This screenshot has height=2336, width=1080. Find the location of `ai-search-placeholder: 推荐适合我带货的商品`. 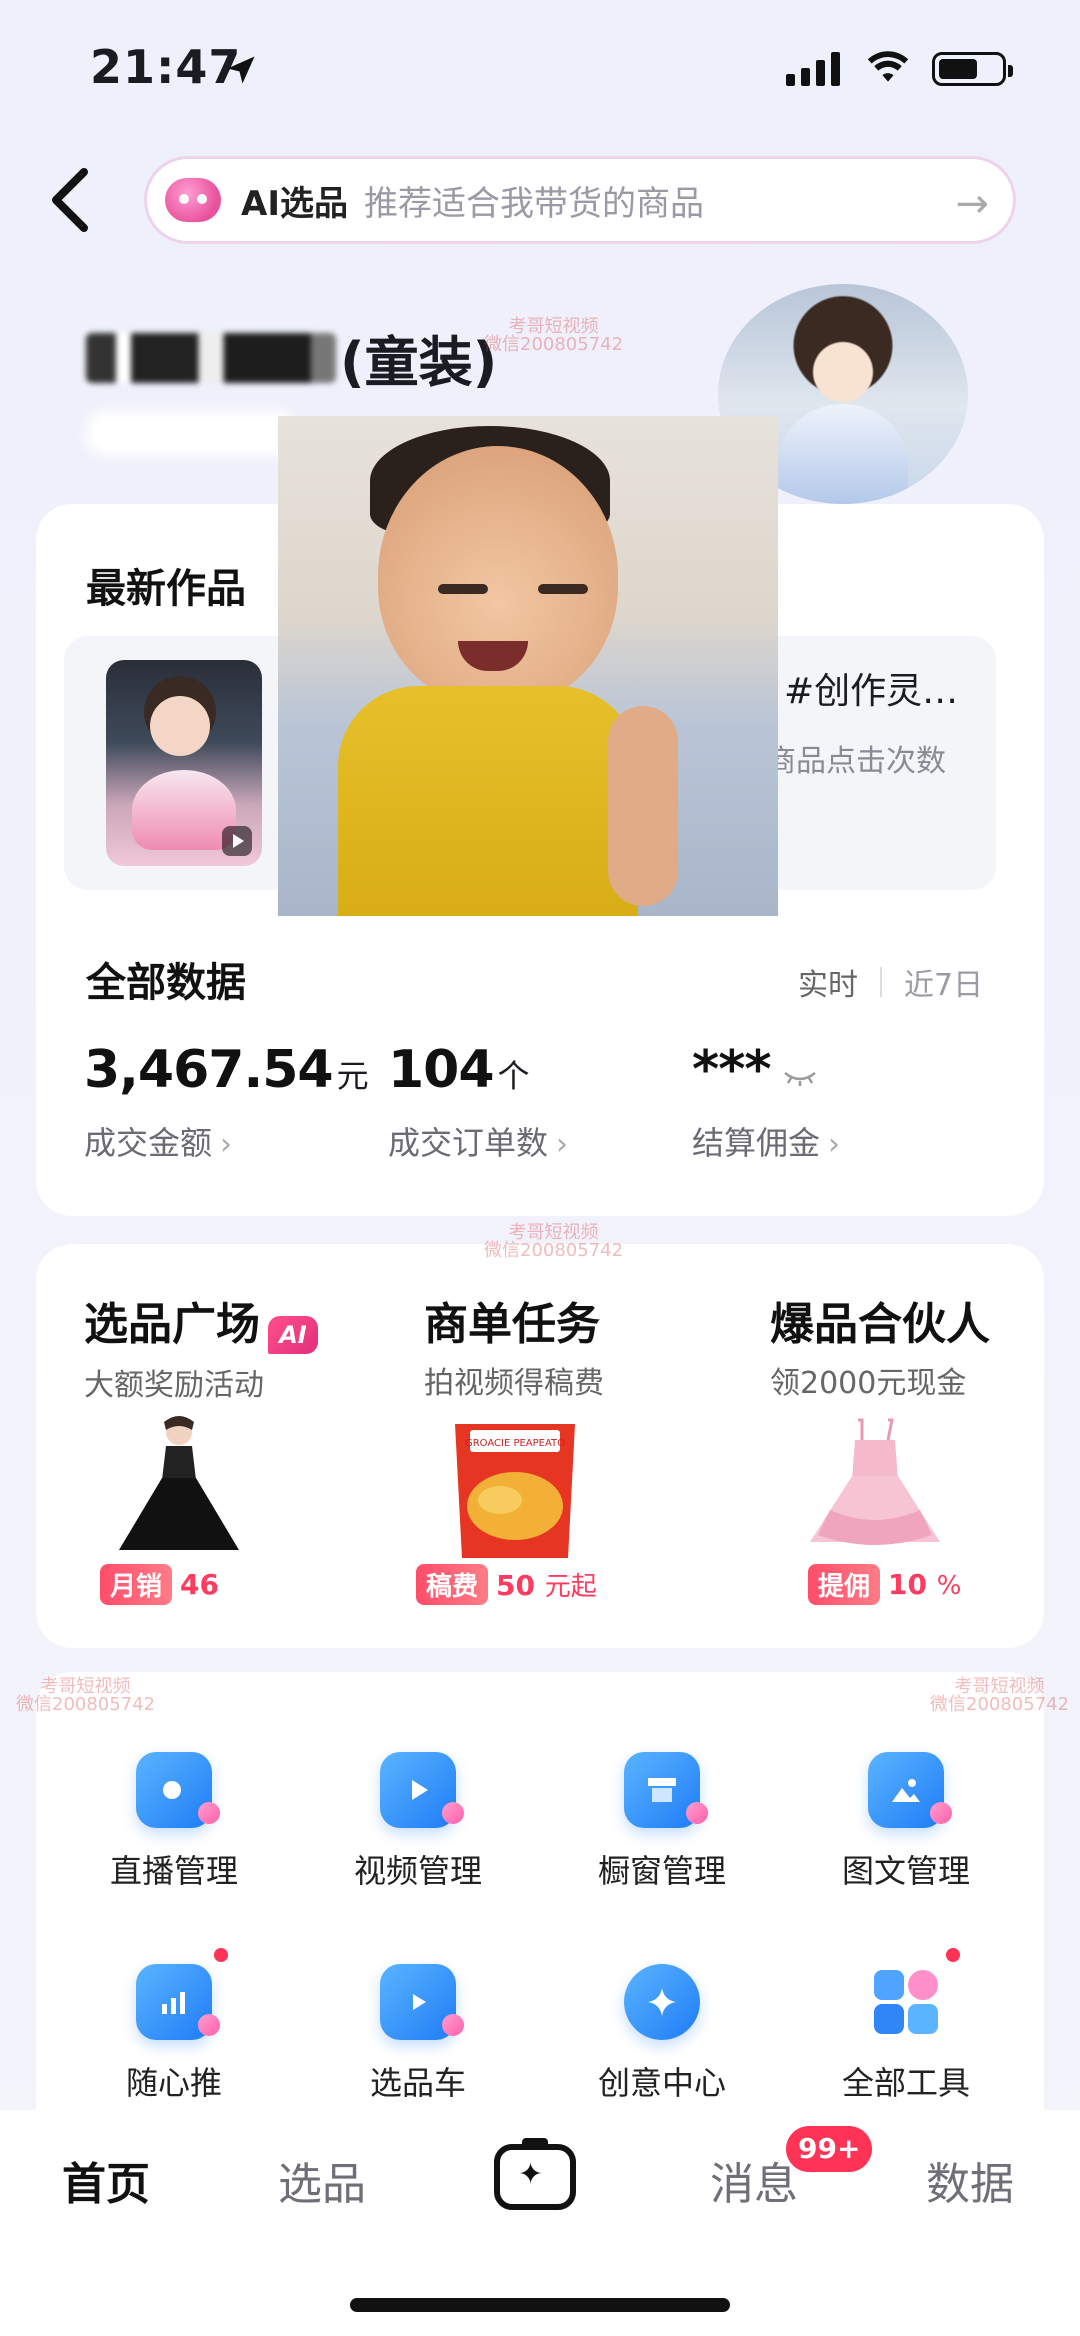

ai-search-placeholder: 推荐适合我带货的商品 is located at coordinates (533, 203).